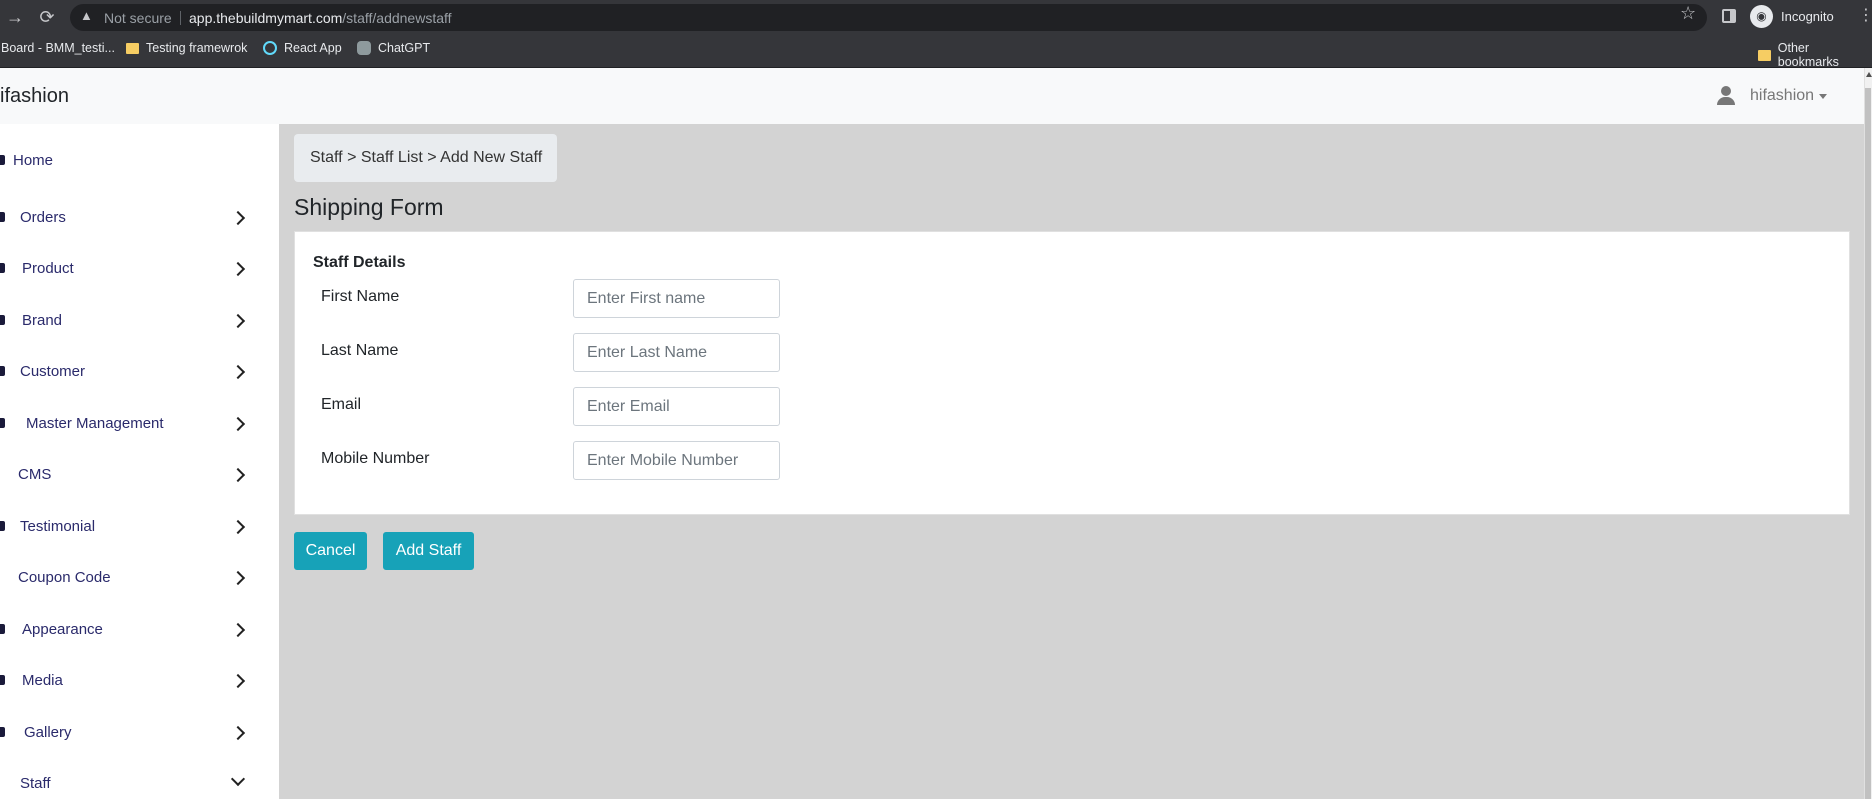  What do you see at coordinates (360, 296) in the screenshot?
I see `first-name-label: First Name` at bounding box center [360, 296].